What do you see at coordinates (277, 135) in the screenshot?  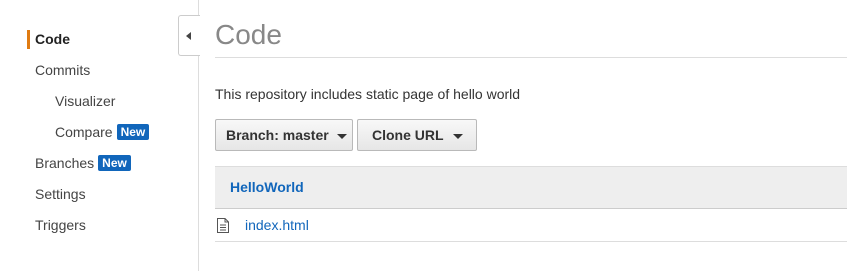 I see `branch-button-label: Branch: master` at bounding box center [277, 135].